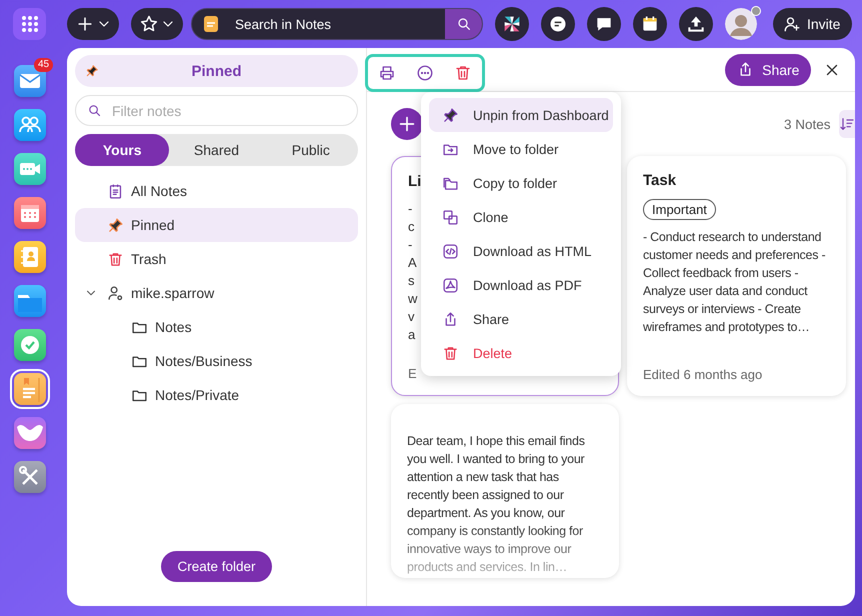  What do you see at coordinates (30, 345) in the screenshot?
I see `tasks-app-button` at bounding box center [30, 345].